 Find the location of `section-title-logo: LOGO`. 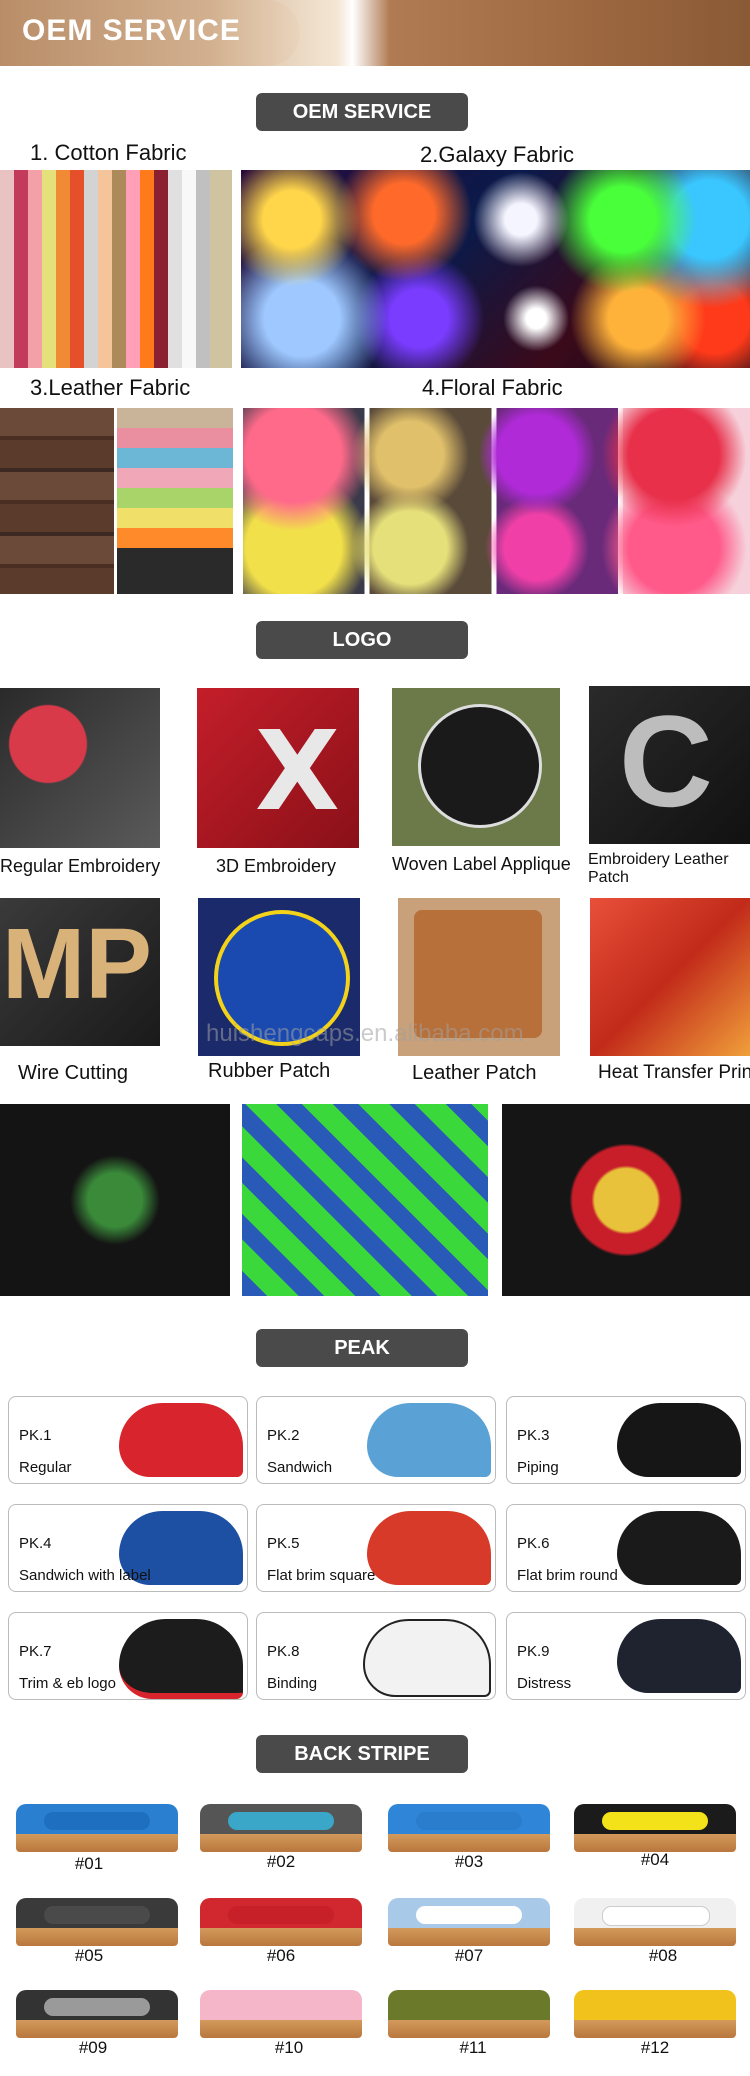

section-title-logo: LOGO is located at coordinates (362, 640).